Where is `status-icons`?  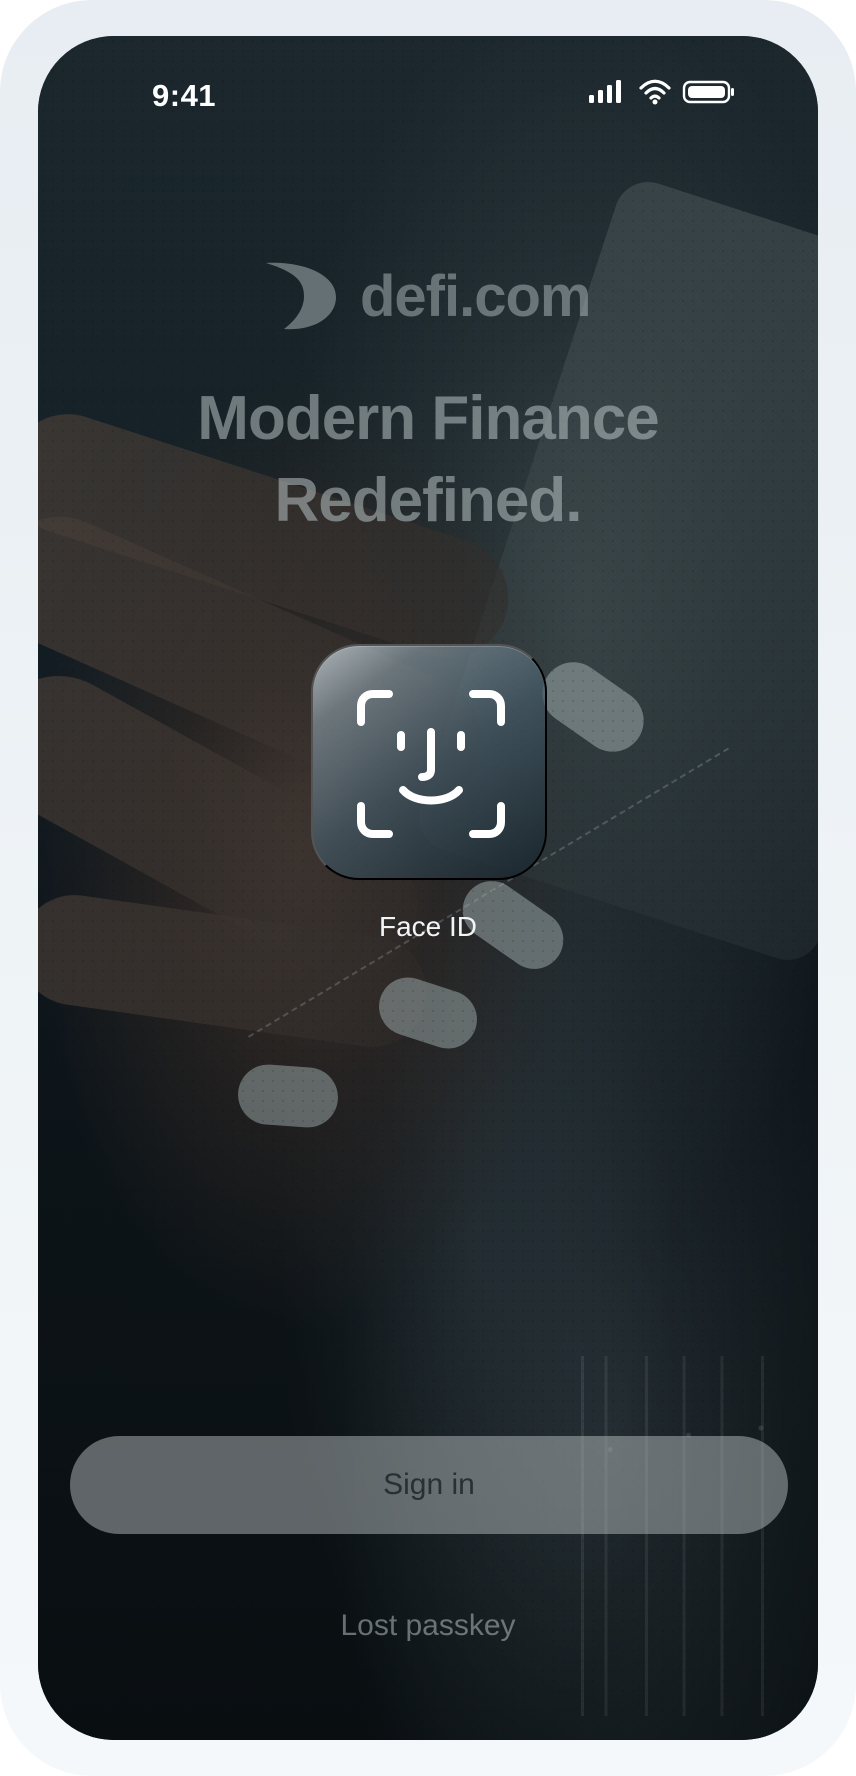 status-icons is located at coordinates (673, 92).